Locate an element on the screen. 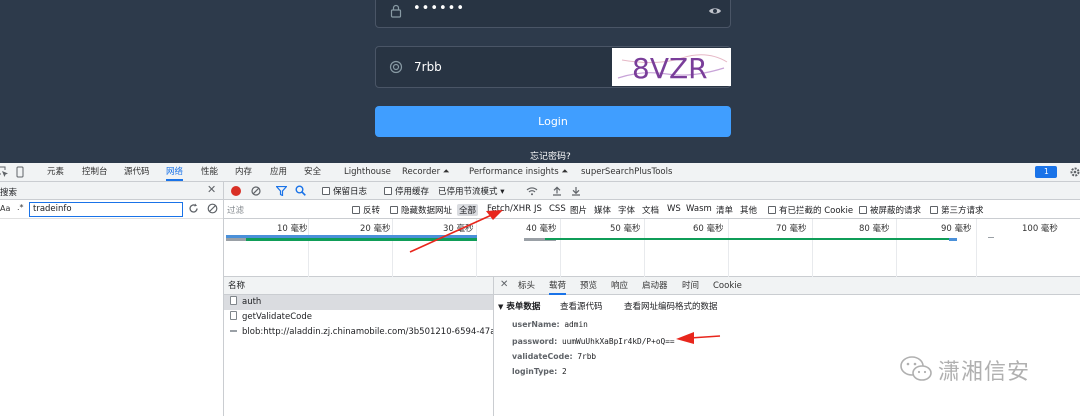 This screenshot has width=1080, height=416. captcha-text: 8VZR is located at coordinates (670, 68).